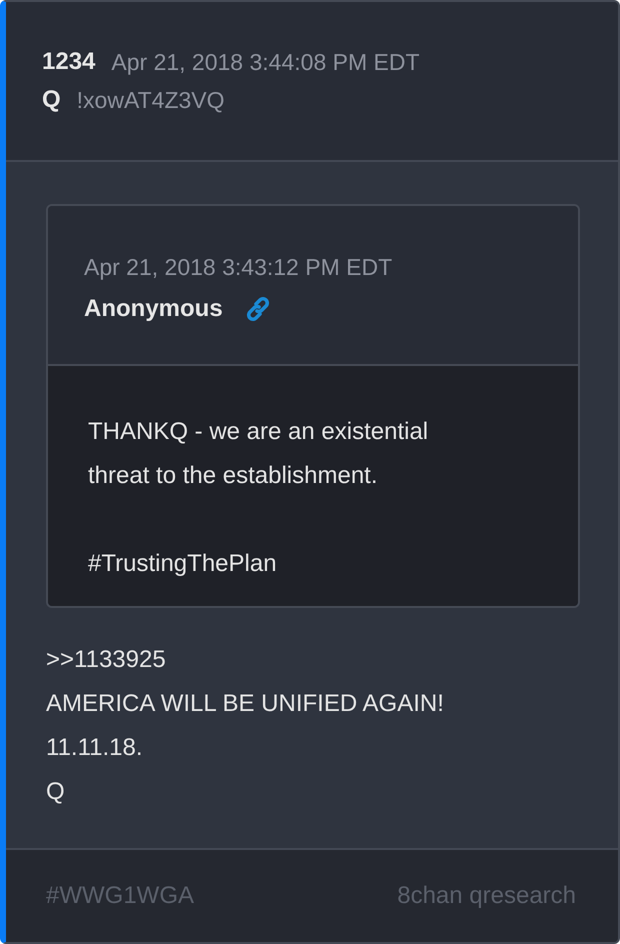  Describe the element at coordinates (259, 498) in the screenshot. I see `quote-text: THANKQ - we are an existential threat to the establishment. #TrustingThePlan` at that location.